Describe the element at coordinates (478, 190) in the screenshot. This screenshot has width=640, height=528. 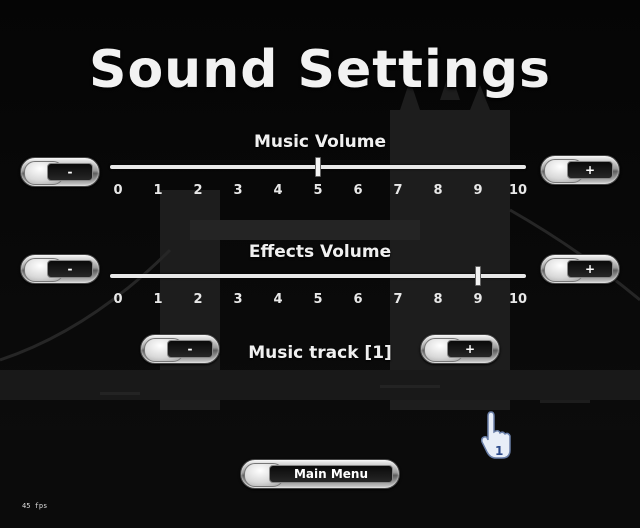
I see `music-volume-tick: 9` at that location.